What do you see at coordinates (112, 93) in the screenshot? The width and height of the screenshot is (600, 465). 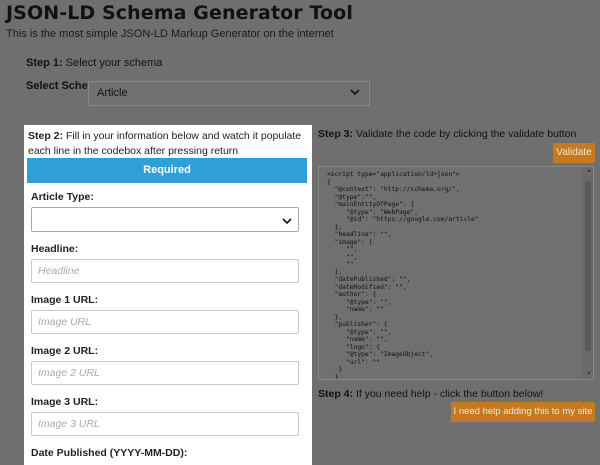 I see `schema-select-value: Article` at bounding box center [112, 93].